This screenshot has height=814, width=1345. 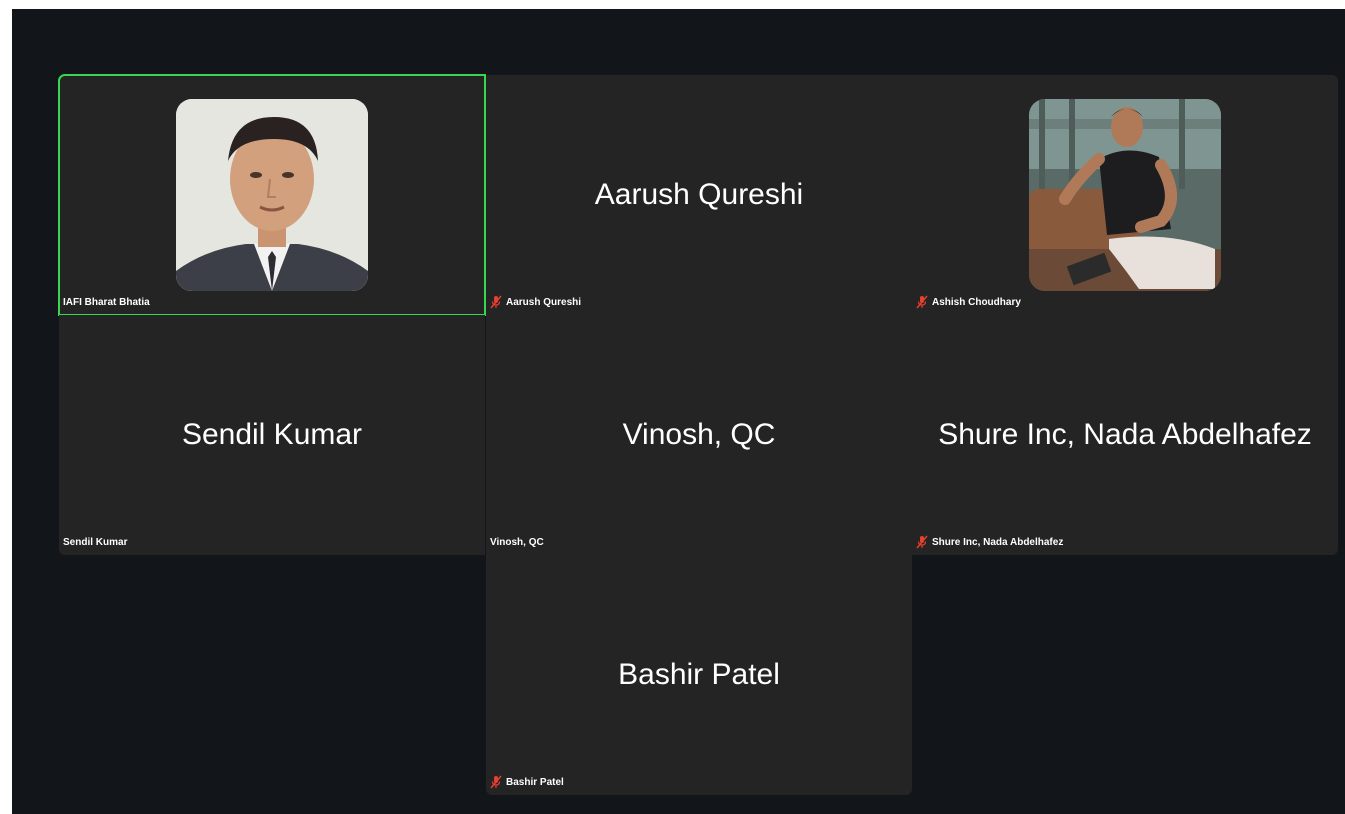 I want to click on participant-tile-vinosh-qc: Vinosh, QC Vinosh, QC, so click(x=699, y=435).